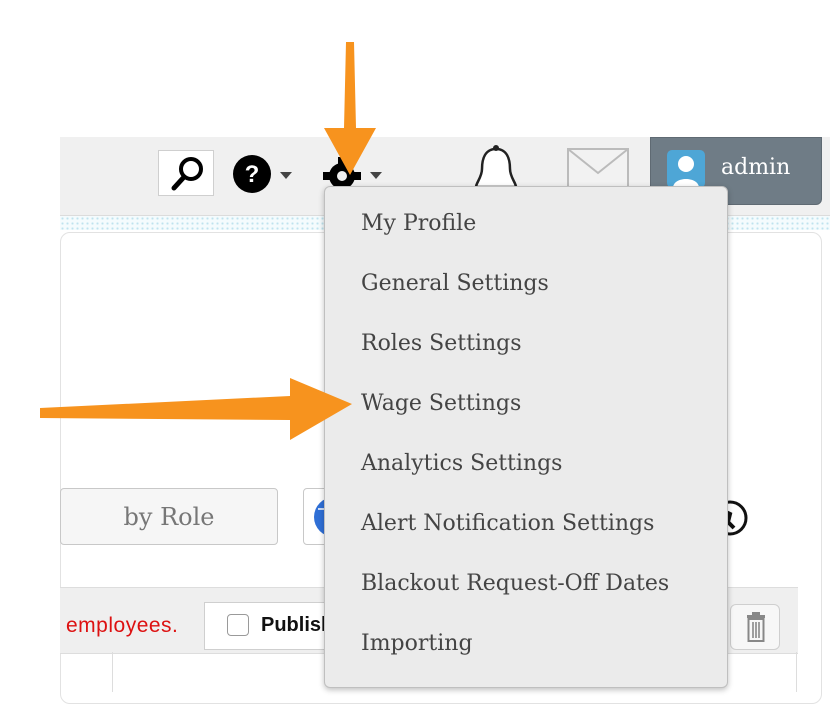  I want to click on help-menu-button: ?, so click(265, 174).